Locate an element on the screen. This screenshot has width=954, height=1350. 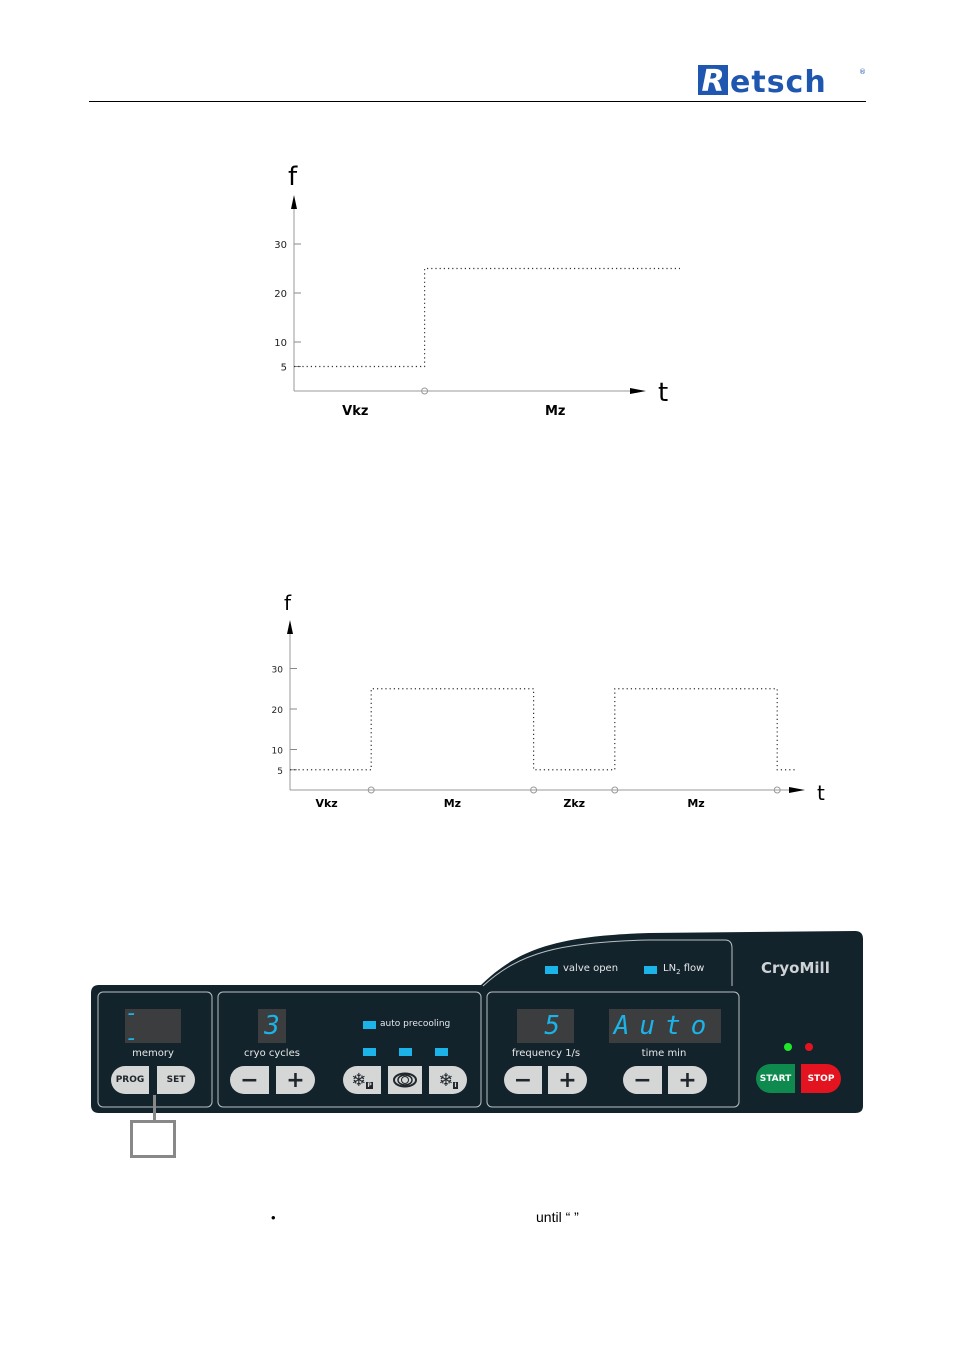
auto-precooling-label: auto precooling is located at coordinates (415, 1024).